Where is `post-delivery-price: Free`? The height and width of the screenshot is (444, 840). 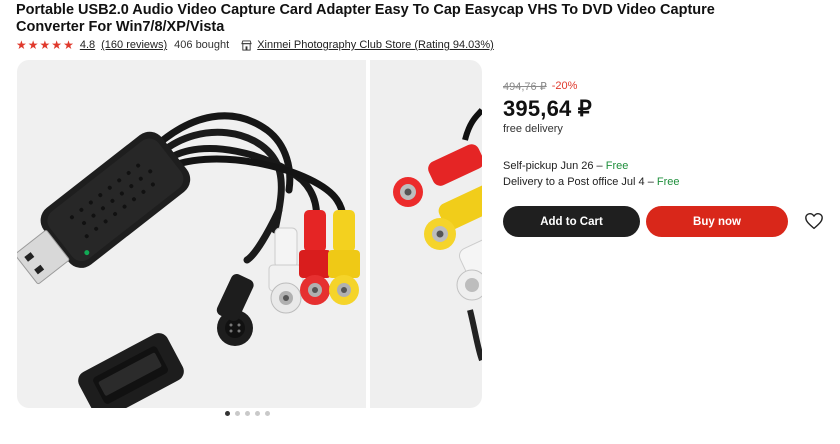
post-delivery-price: Free is located at coordinates (668, 182).